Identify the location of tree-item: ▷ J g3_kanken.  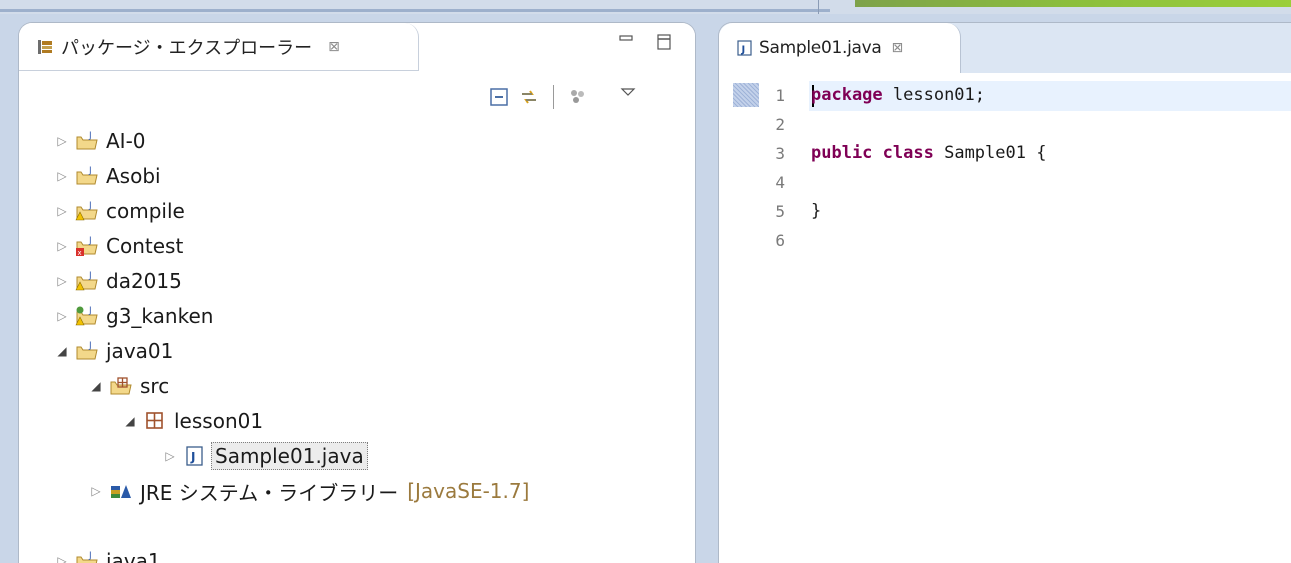
(135, 316).